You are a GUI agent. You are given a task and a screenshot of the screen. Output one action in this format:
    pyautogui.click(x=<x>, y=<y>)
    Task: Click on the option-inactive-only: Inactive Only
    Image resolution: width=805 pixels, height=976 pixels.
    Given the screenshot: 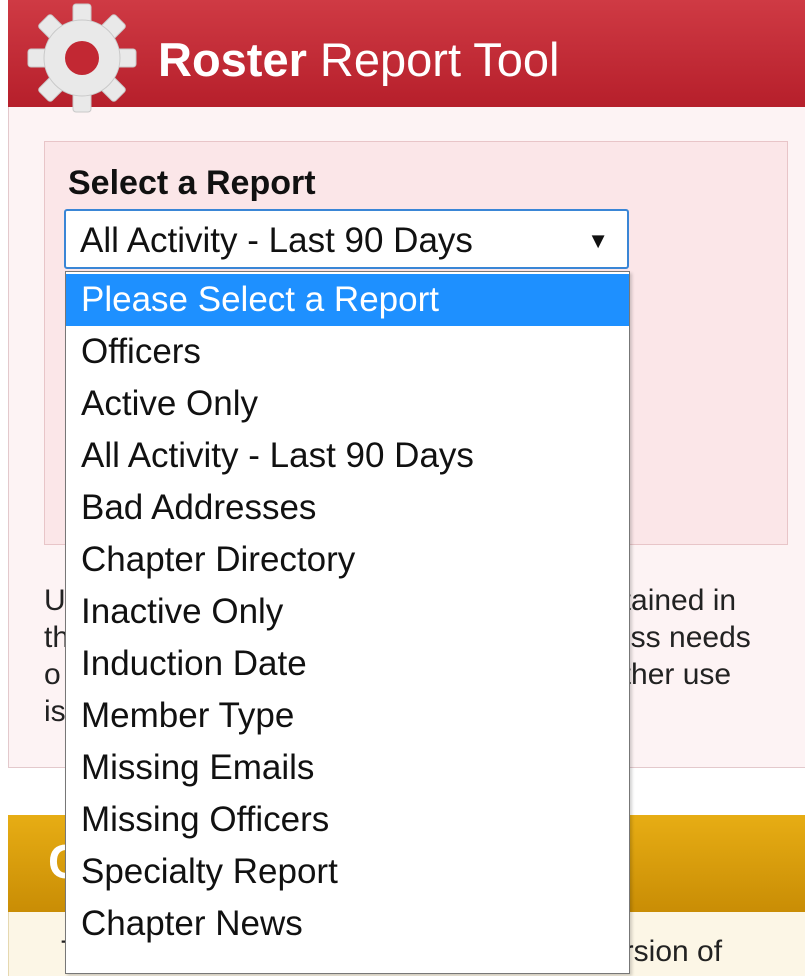 What is the action you would take?
    pyautogui.click(x=347, y=612)
    